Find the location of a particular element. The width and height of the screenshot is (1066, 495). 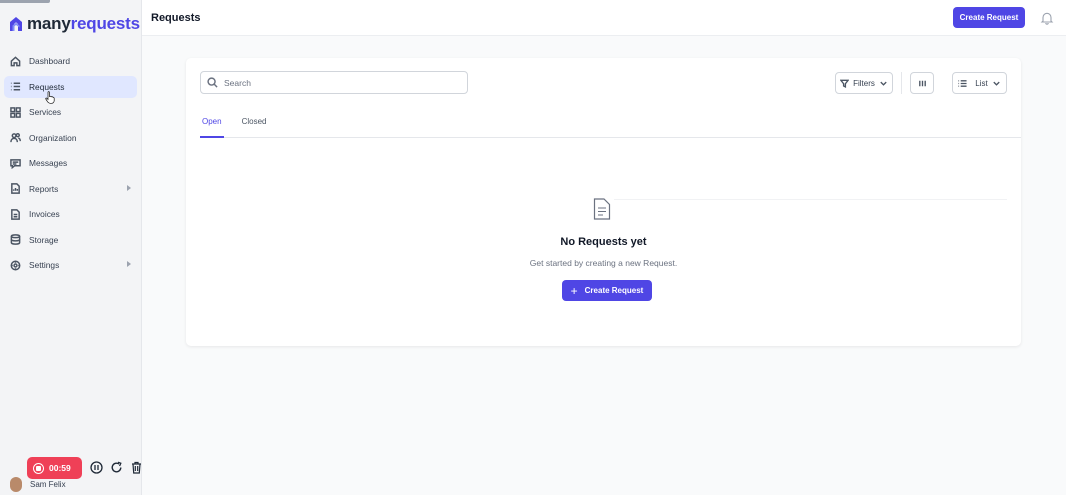

user-profile: Sam Felix is located at coordinates (38, 484).